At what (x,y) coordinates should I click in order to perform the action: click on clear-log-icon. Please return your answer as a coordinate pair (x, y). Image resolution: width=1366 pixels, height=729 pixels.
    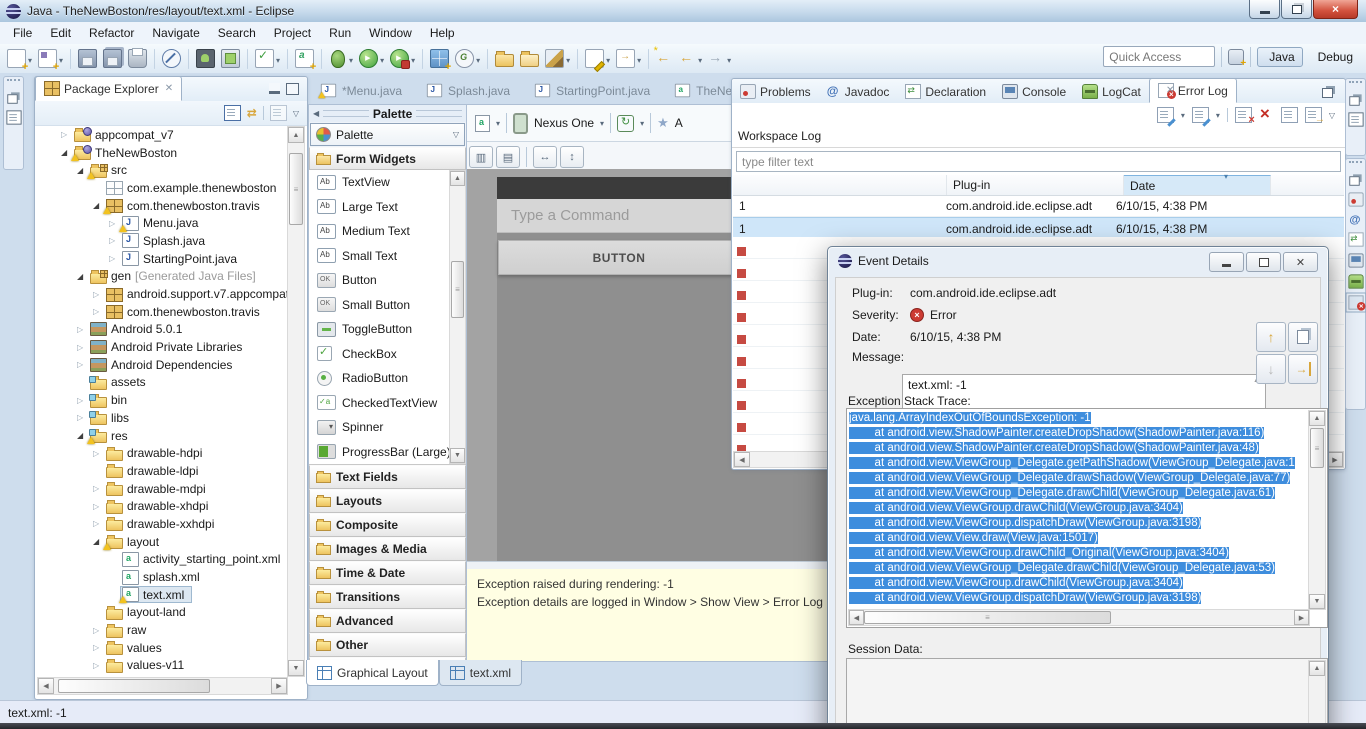
    Looking at the image, I should click on (1244, 116).